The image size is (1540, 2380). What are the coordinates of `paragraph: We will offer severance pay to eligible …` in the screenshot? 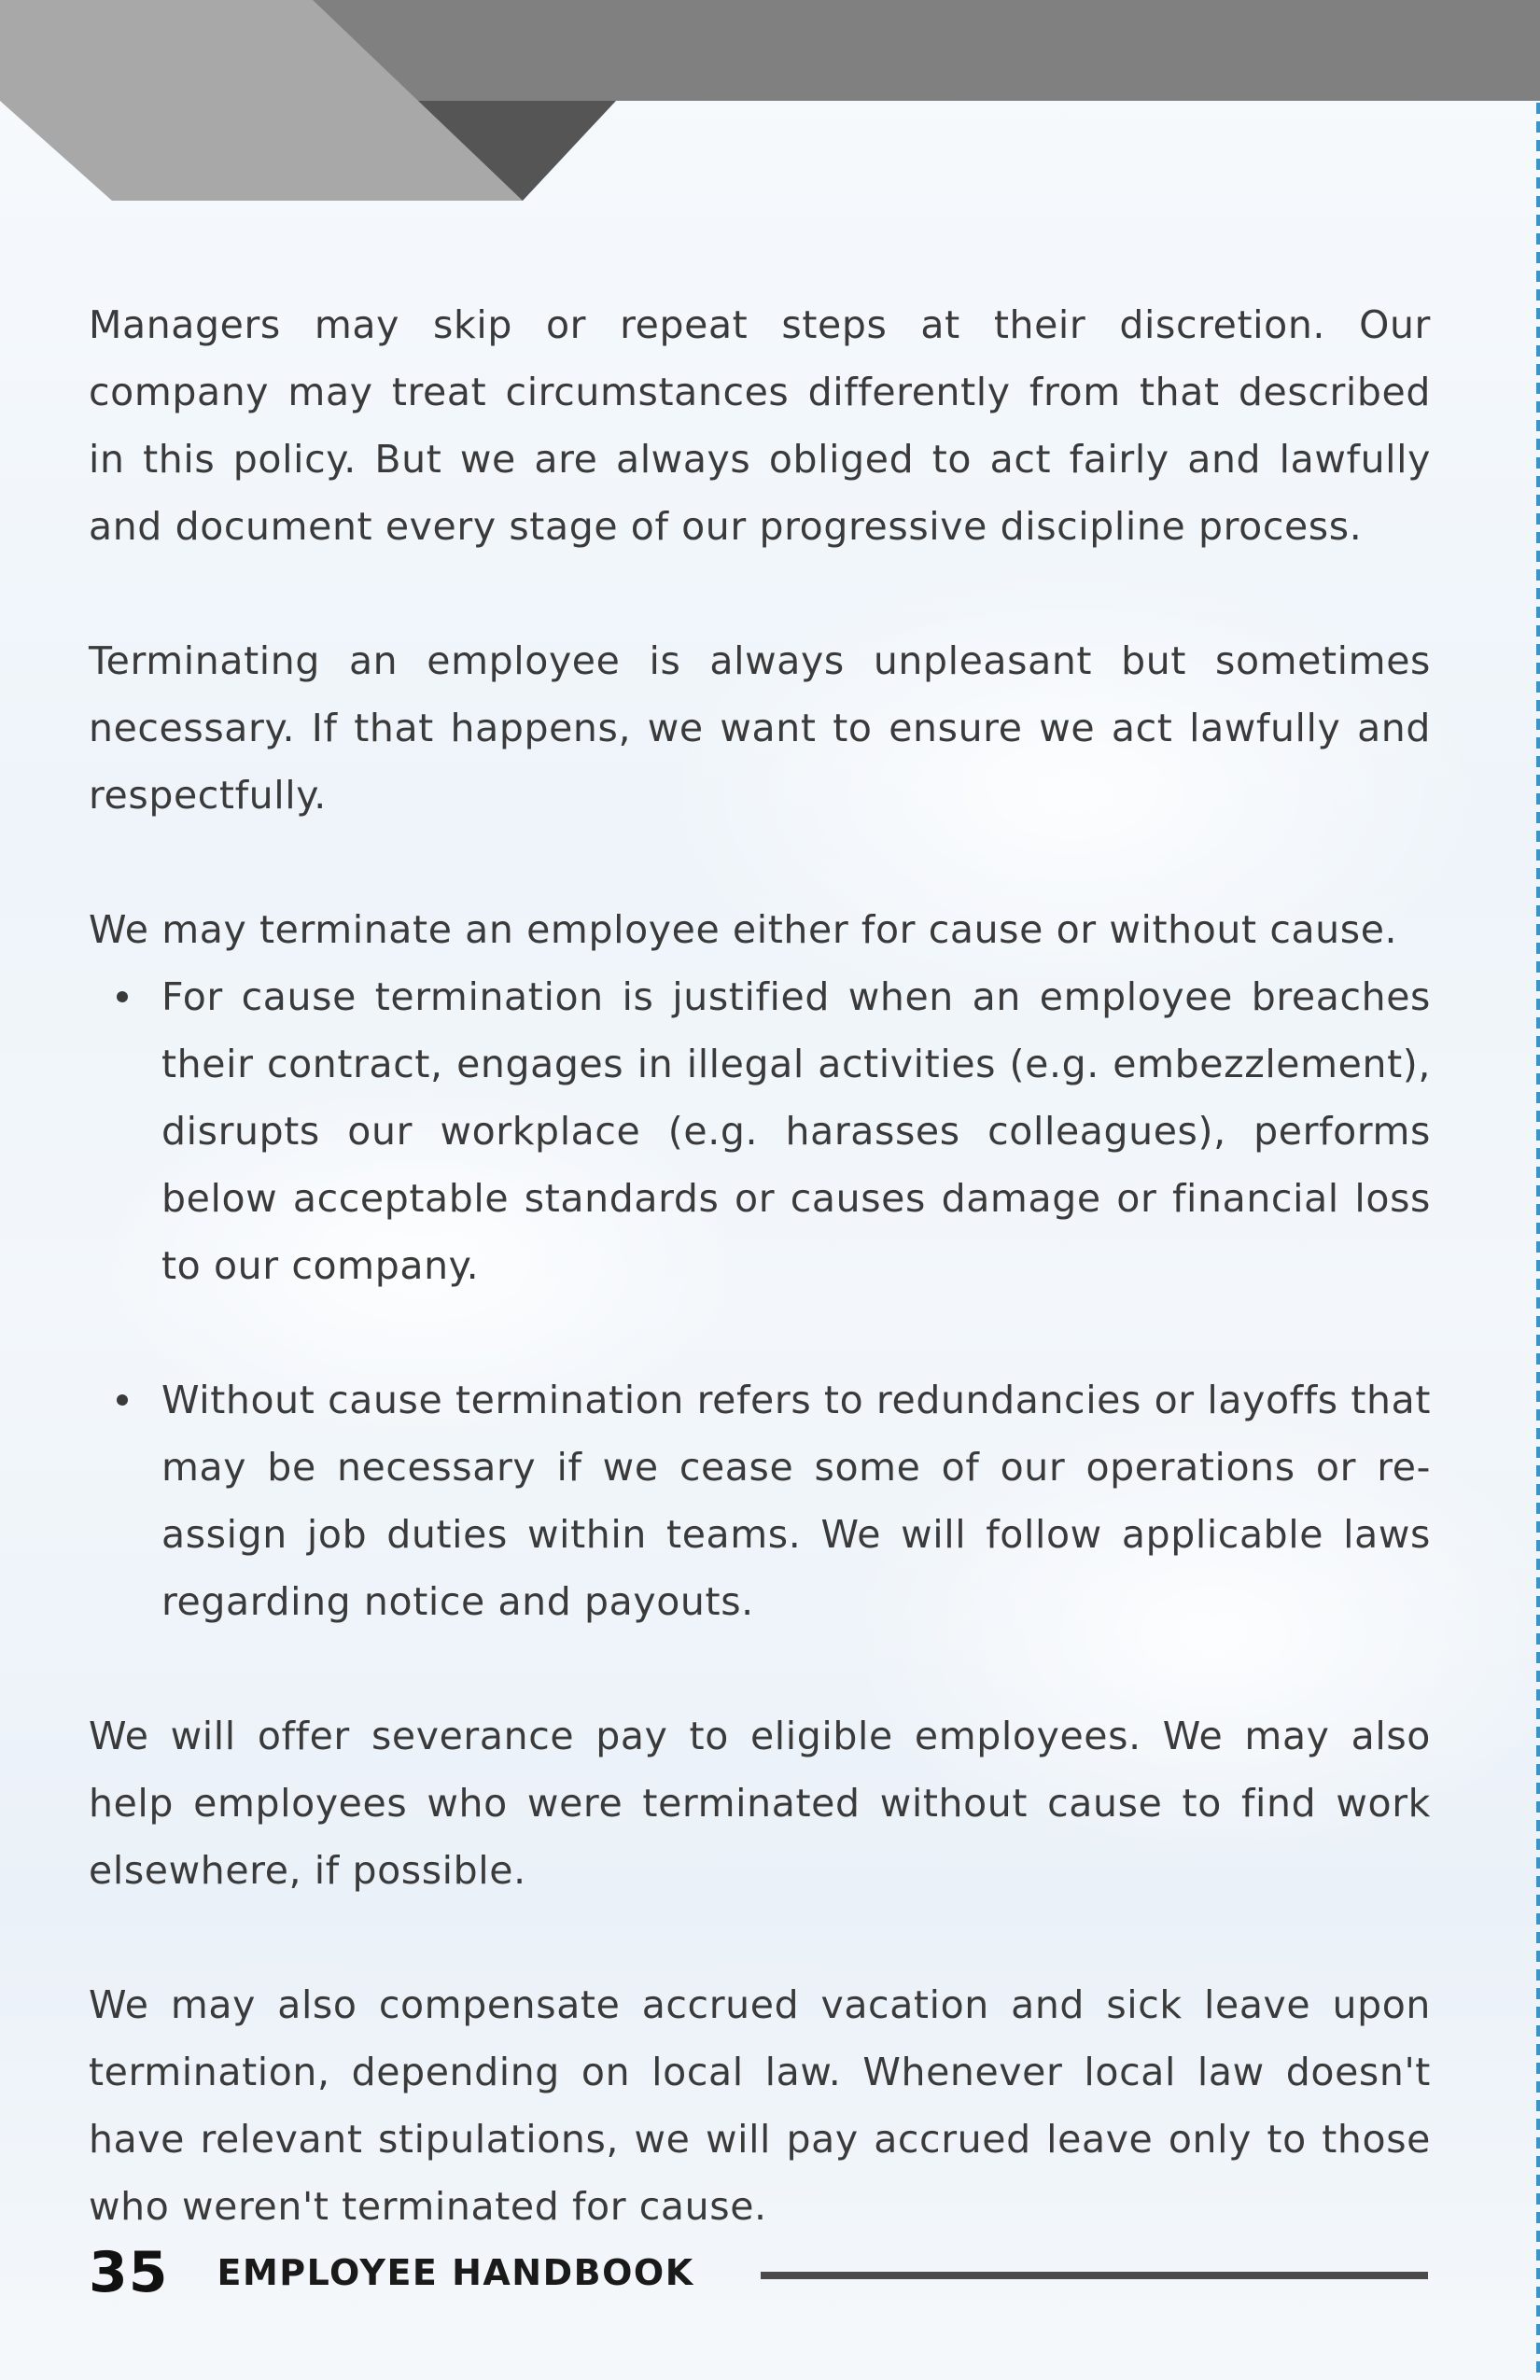 It's located at (760, 1803).